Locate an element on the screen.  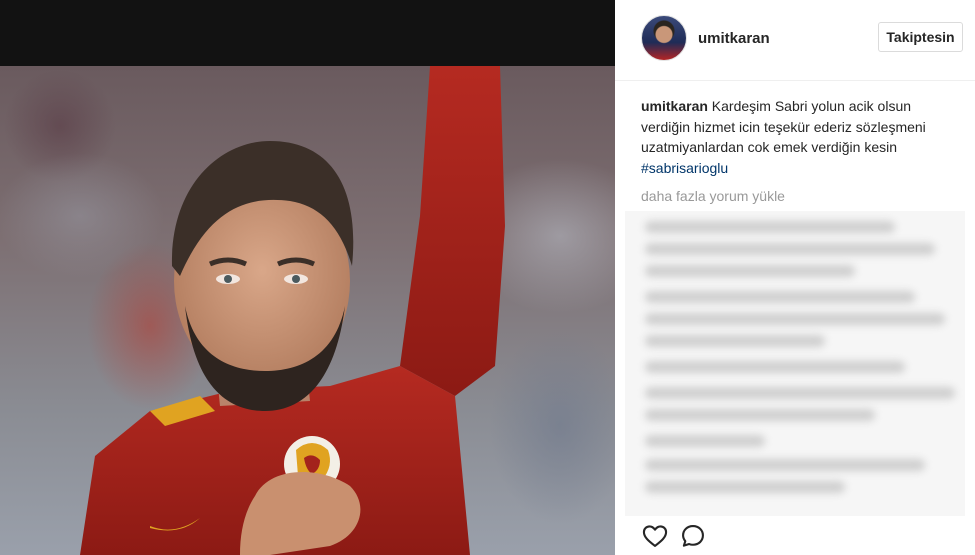
caption-hashtag: #sabrisarioglu is located at coordinates (684, 168).